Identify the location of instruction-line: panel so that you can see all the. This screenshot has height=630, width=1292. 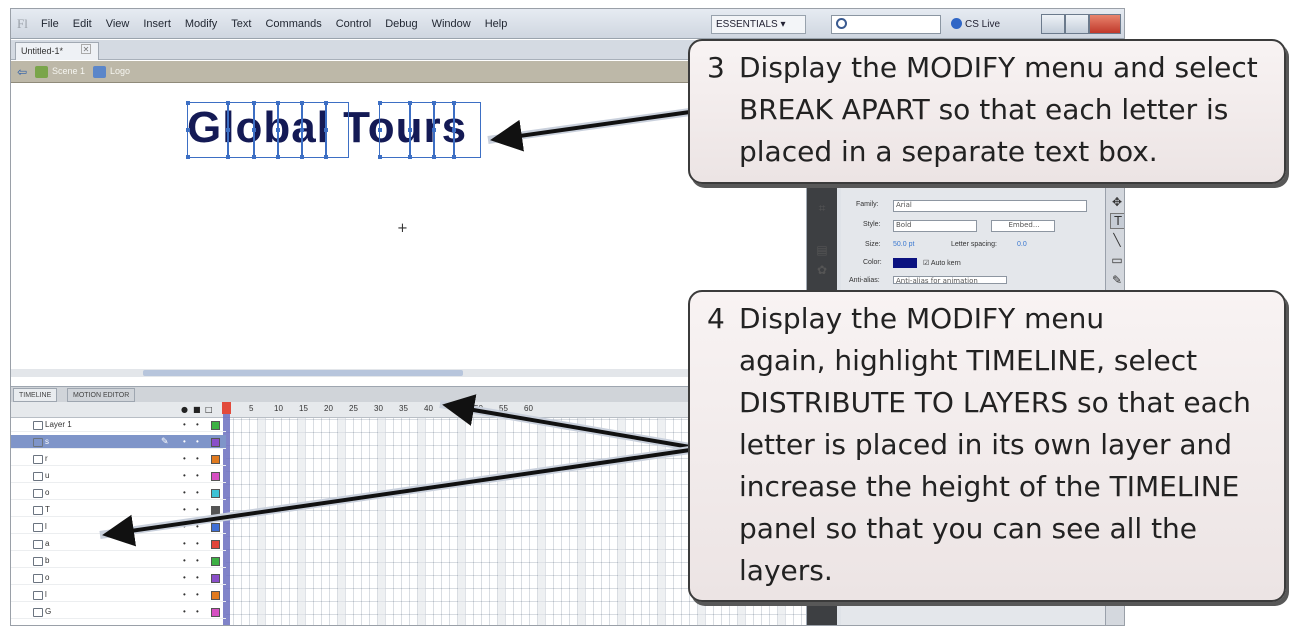
(968, 528).